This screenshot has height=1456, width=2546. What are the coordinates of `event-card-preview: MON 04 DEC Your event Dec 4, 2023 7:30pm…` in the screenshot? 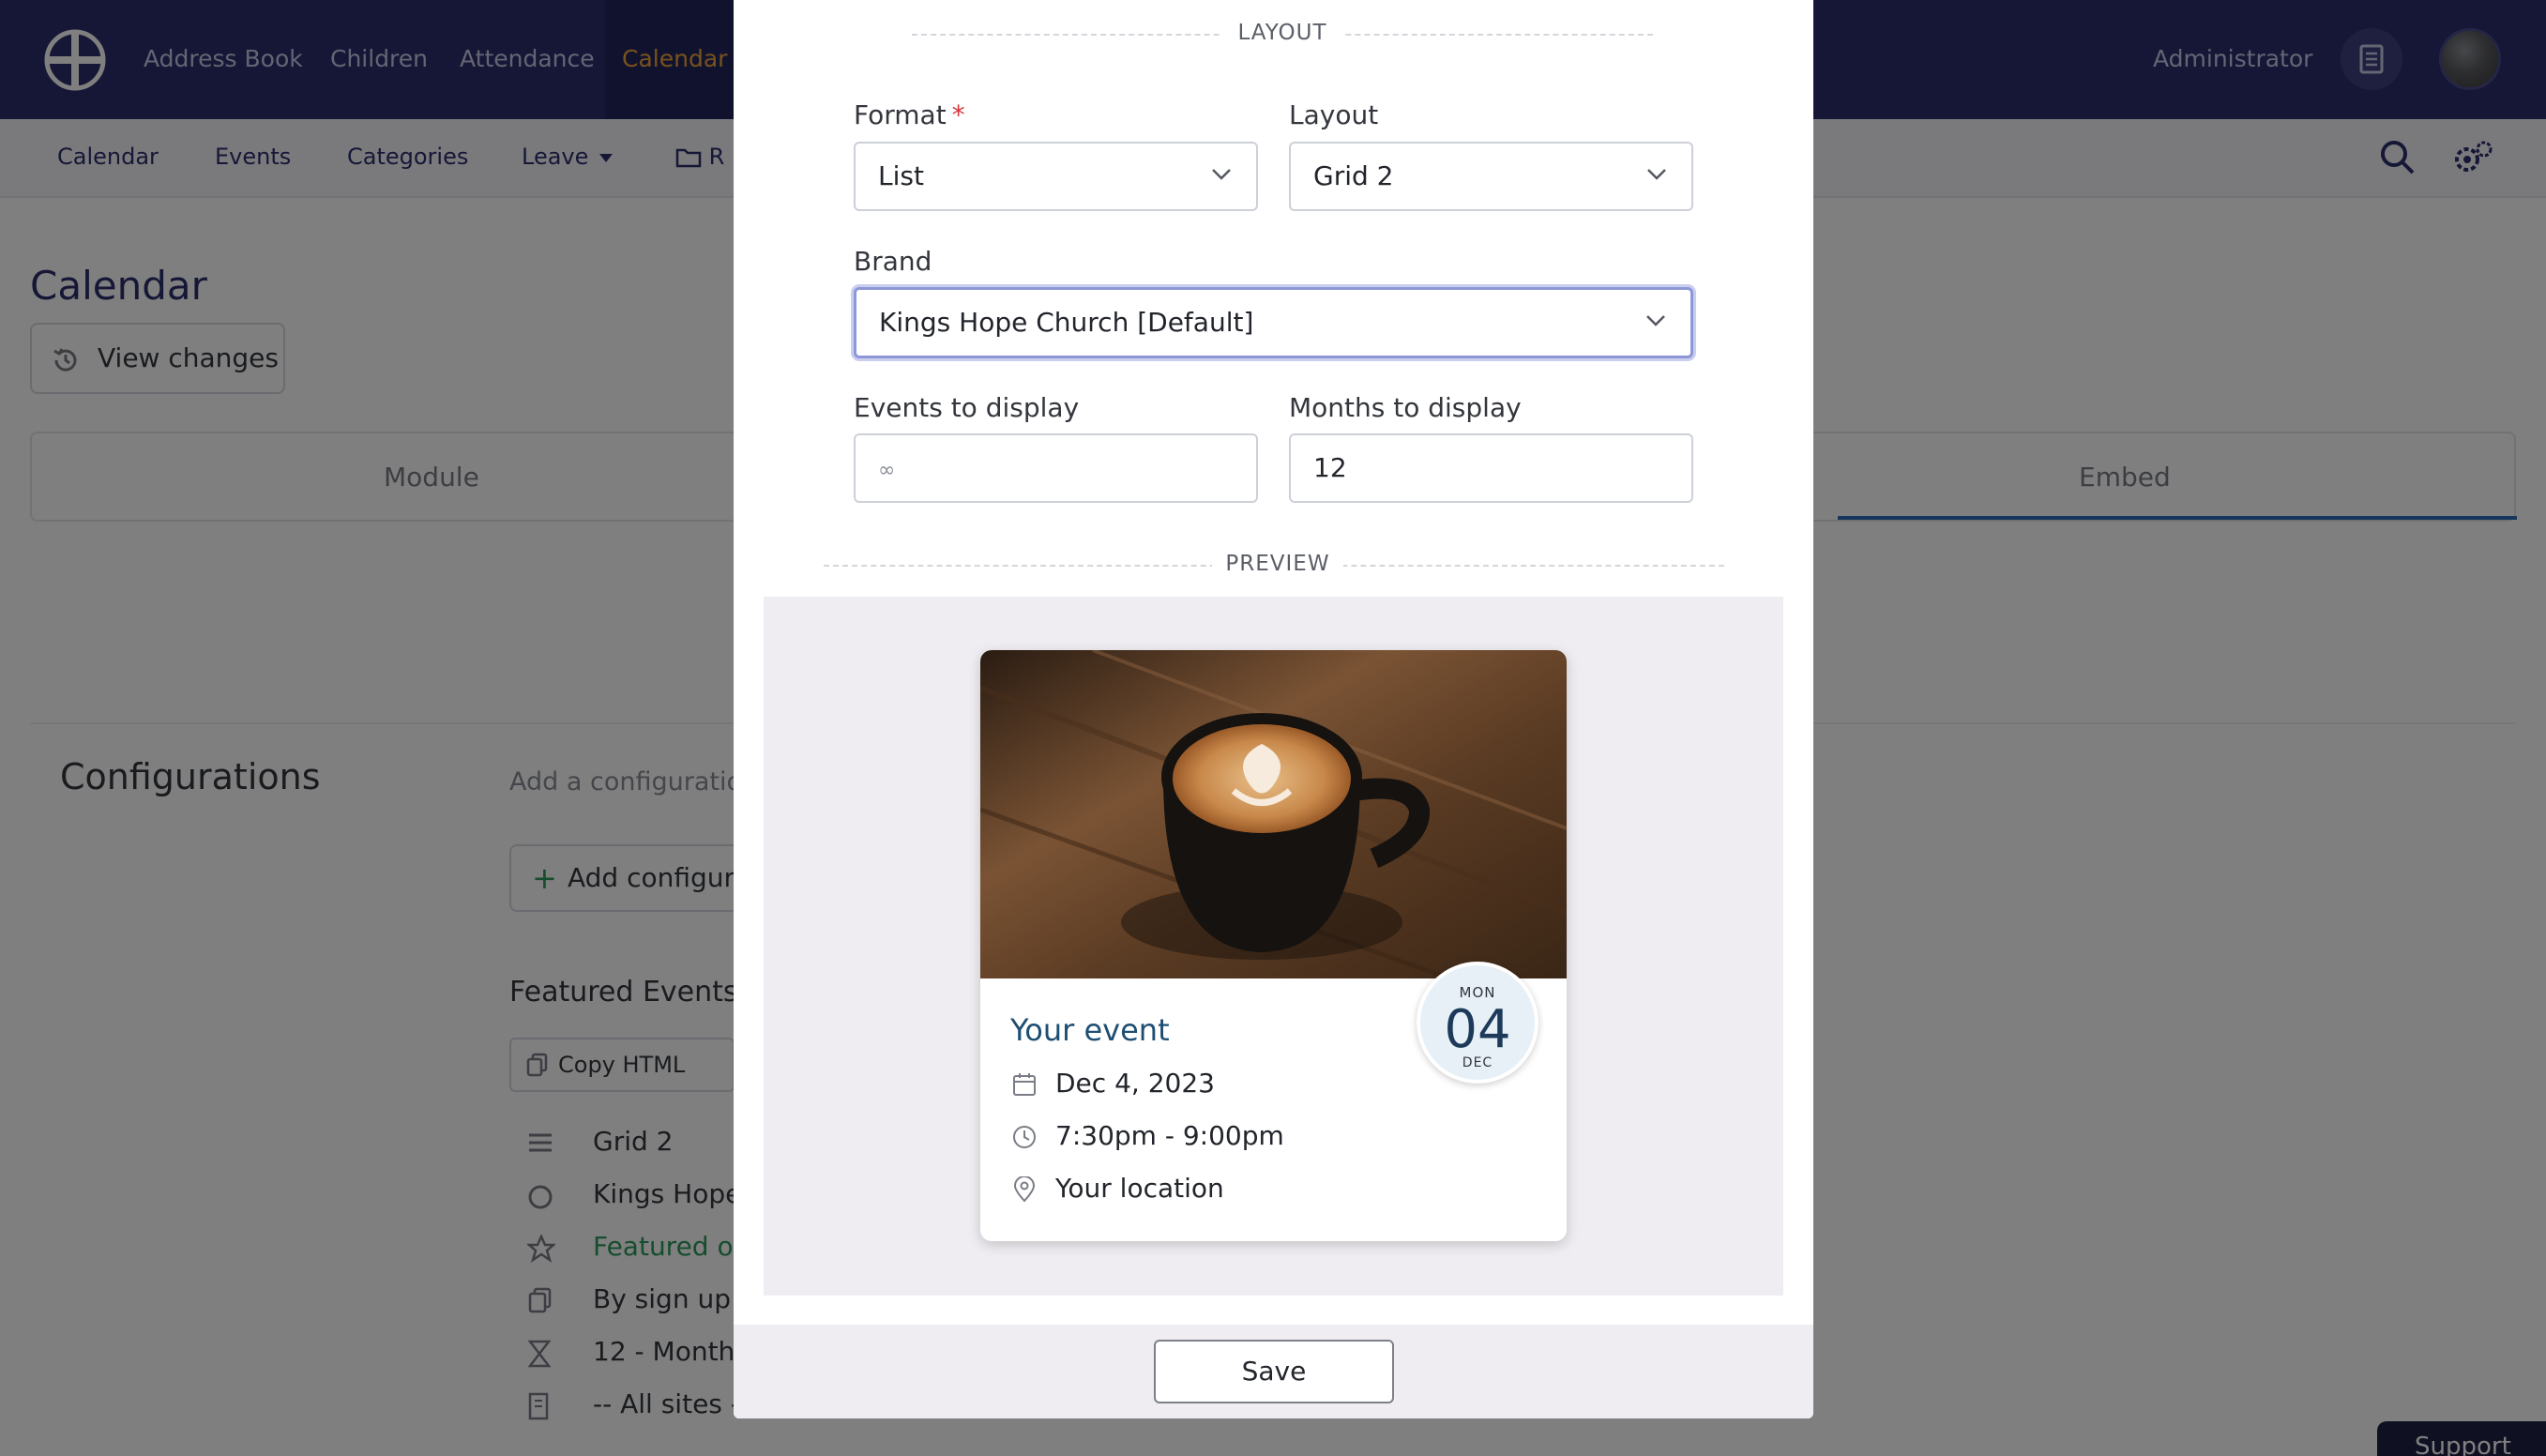 It's located at (1273, 945).